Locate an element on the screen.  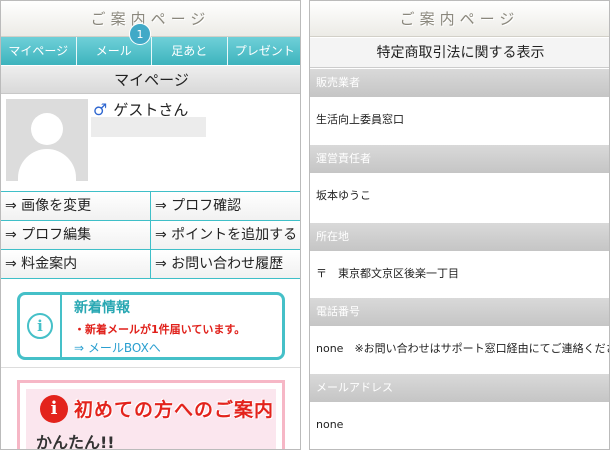
header-title: ご案内ページ is located at coordinates (459, 19).